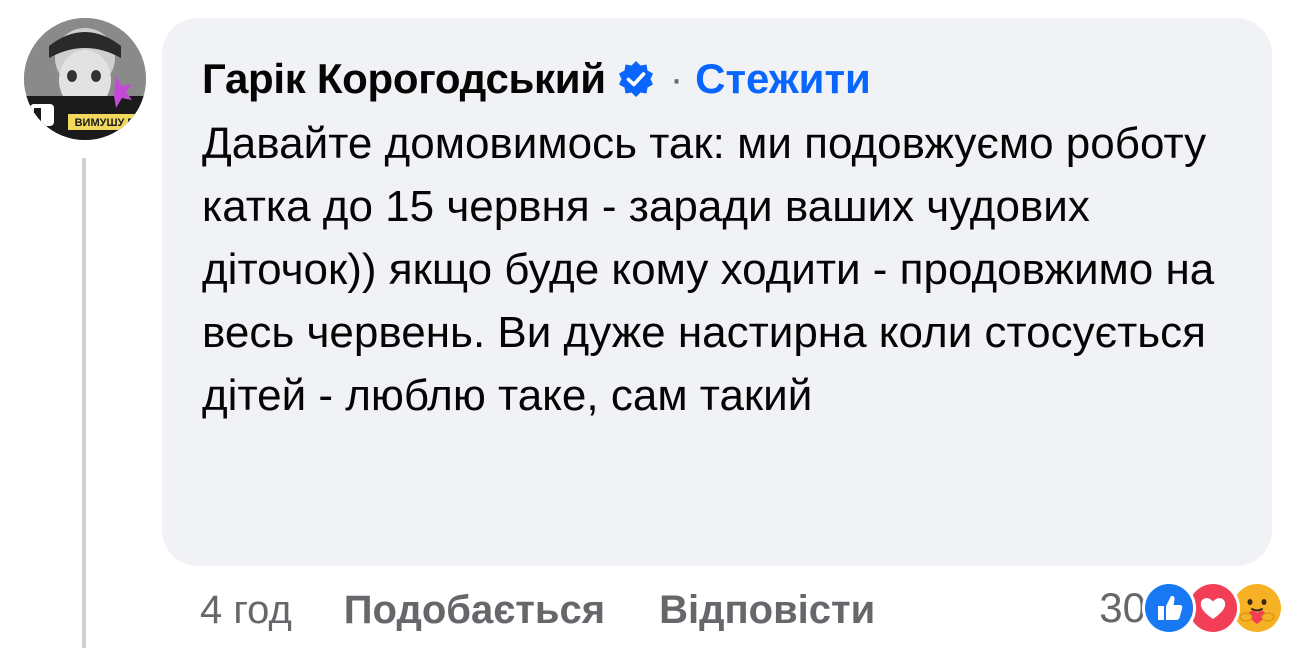 This screenshot has height=648, width=1304. I want to click on verified-badge-icon, so click(636, 79).